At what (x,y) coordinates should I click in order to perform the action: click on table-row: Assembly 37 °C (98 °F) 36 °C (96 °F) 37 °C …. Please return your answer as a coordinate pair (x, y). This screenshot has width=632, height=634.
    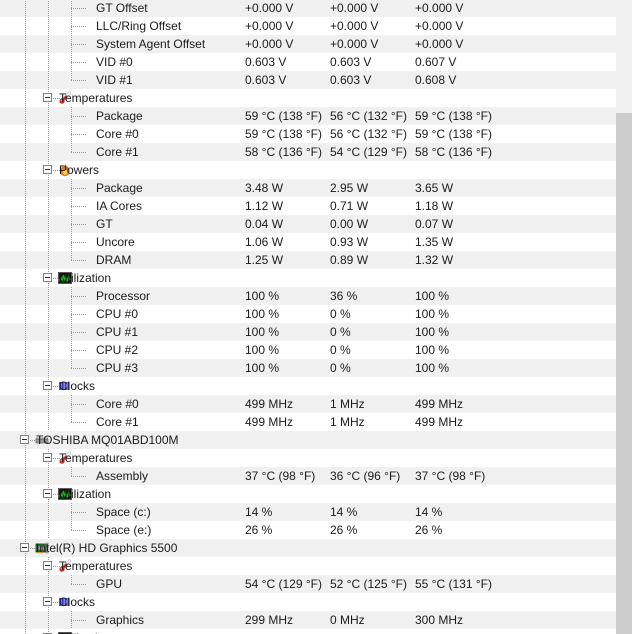
    Looking at the image, I should click on (308, 476).